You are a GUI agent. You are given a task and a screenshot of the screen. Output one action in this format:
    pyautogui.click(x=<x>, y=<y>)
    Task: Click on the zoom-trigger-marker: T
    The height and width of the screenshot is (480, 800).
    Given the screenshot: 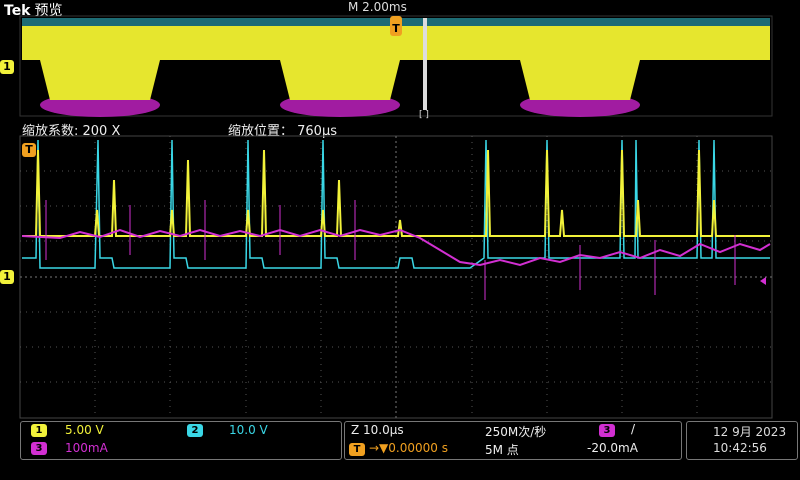 What is the action you would take?
    pyautogui.click(x=29, y=150)
    